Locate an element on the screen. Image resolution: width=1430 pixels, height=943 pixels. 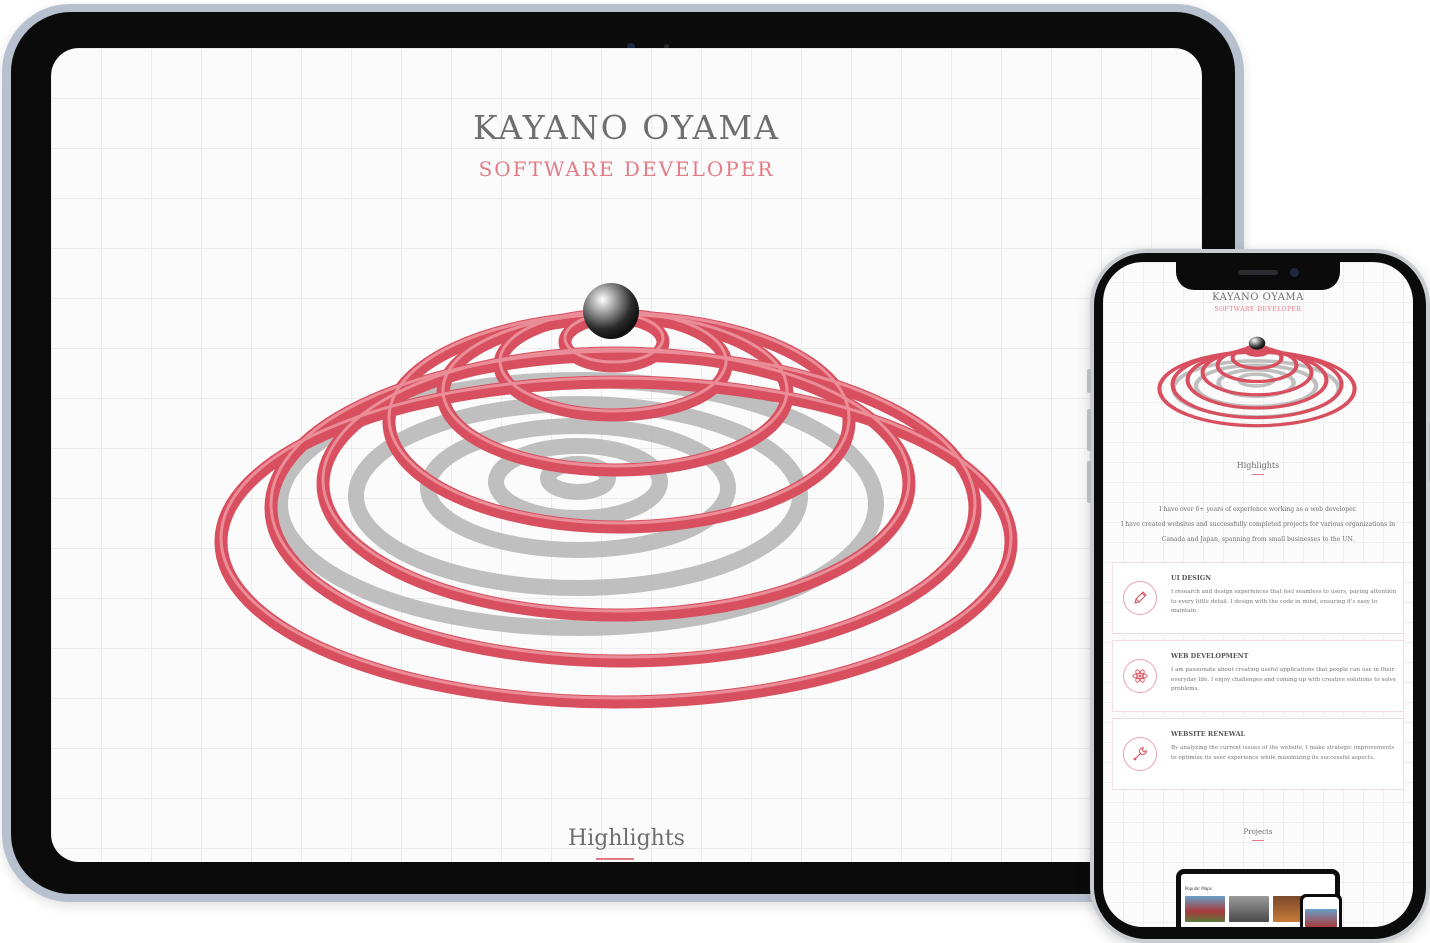
phone-volume-up is located at coordinates (1089, 430).